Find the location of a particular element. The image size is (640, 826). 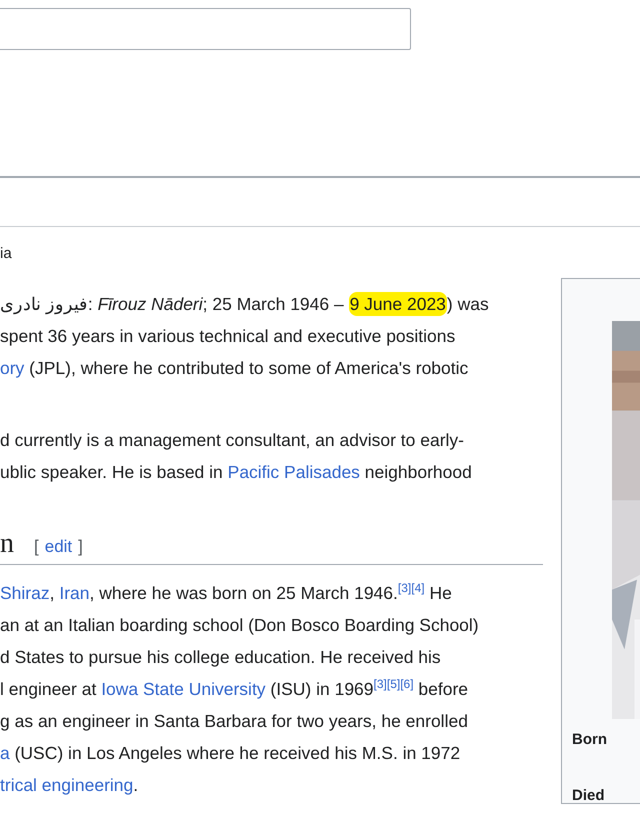

article-link: ory is located at coordinates (12, 368).